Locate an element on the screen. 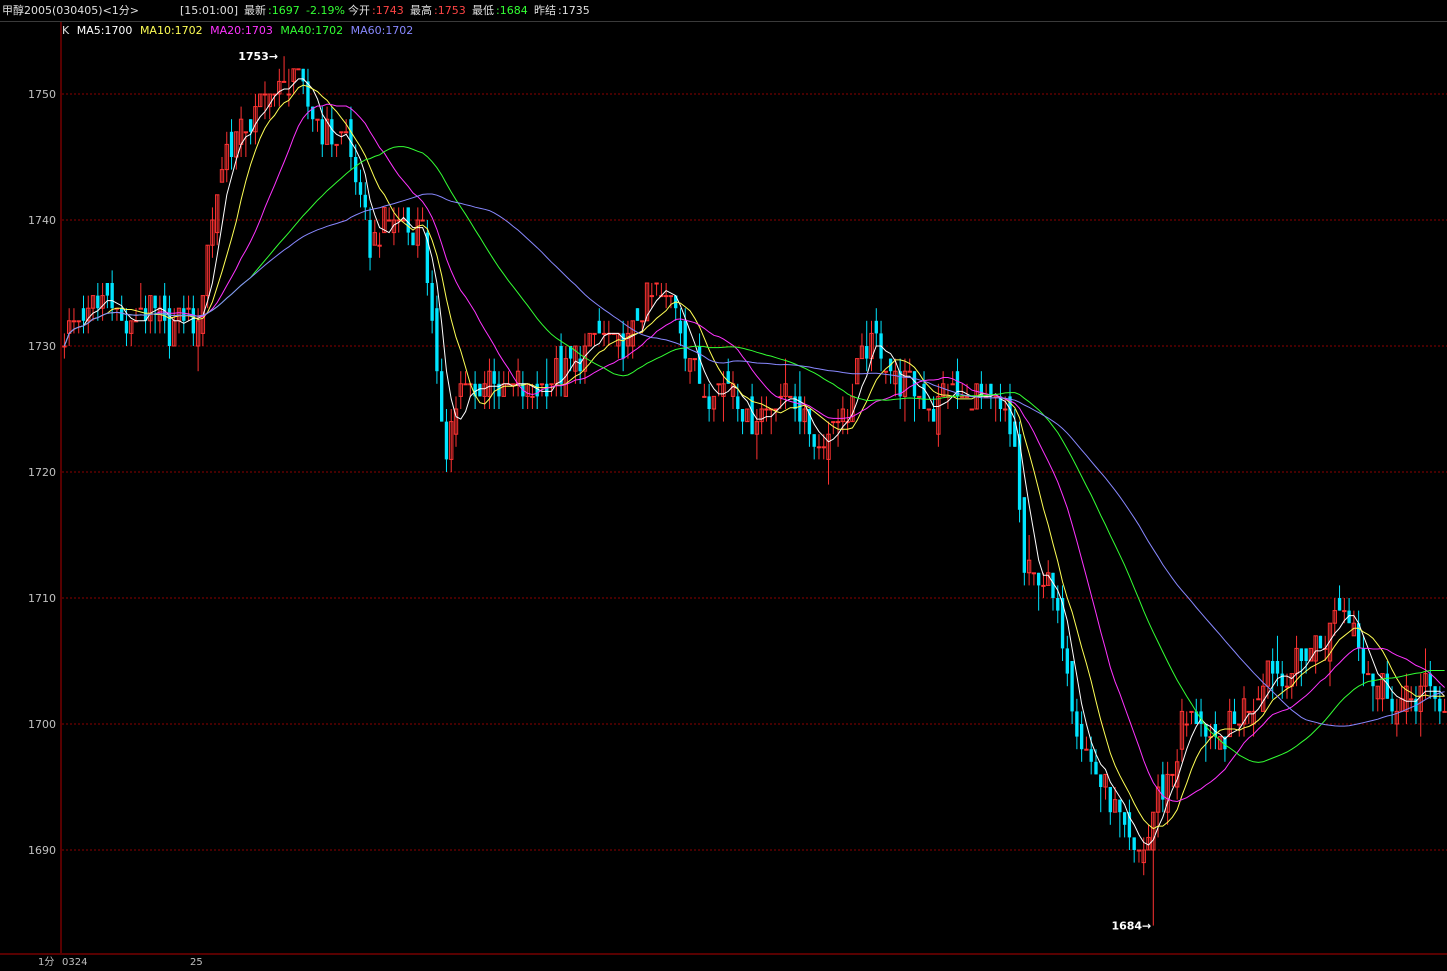 The height and width of the screenshot is (971, 1447). y-tick-label: 1750 is located at coordinates (42, 94).